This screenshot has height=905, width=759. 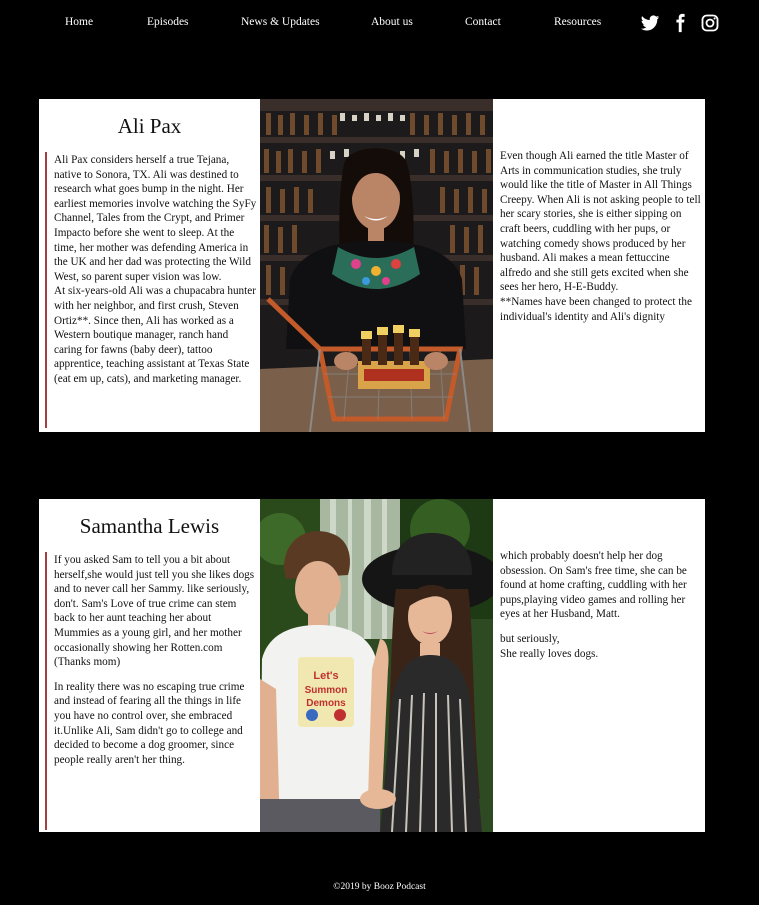 What do you see at coordinates (483, 22) in the screenshot?
I see `nav-contact: Contact` at bounding box center [483, 22].